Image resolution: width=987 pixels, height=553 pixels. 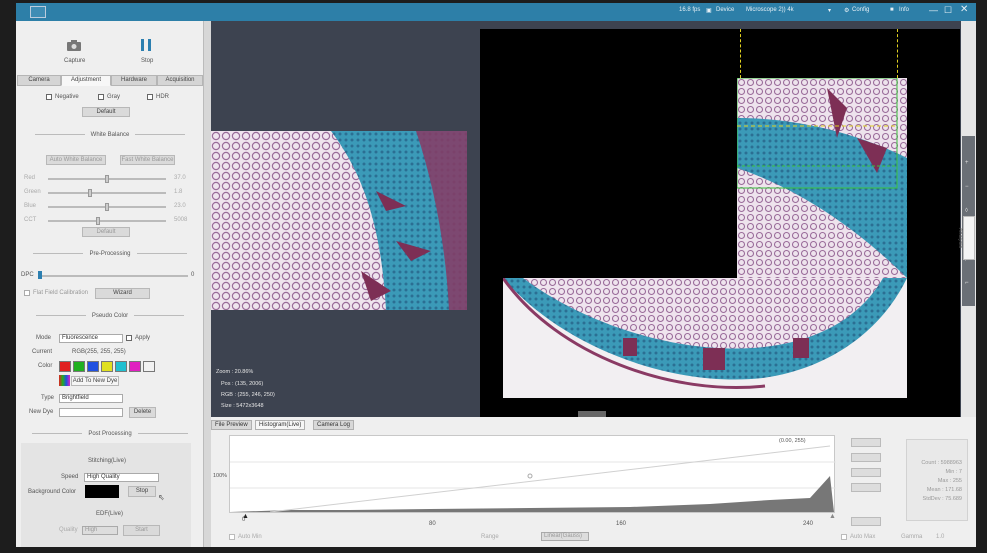 I want to click on tab-hardware: Hardware, so click(x=134, y=80).